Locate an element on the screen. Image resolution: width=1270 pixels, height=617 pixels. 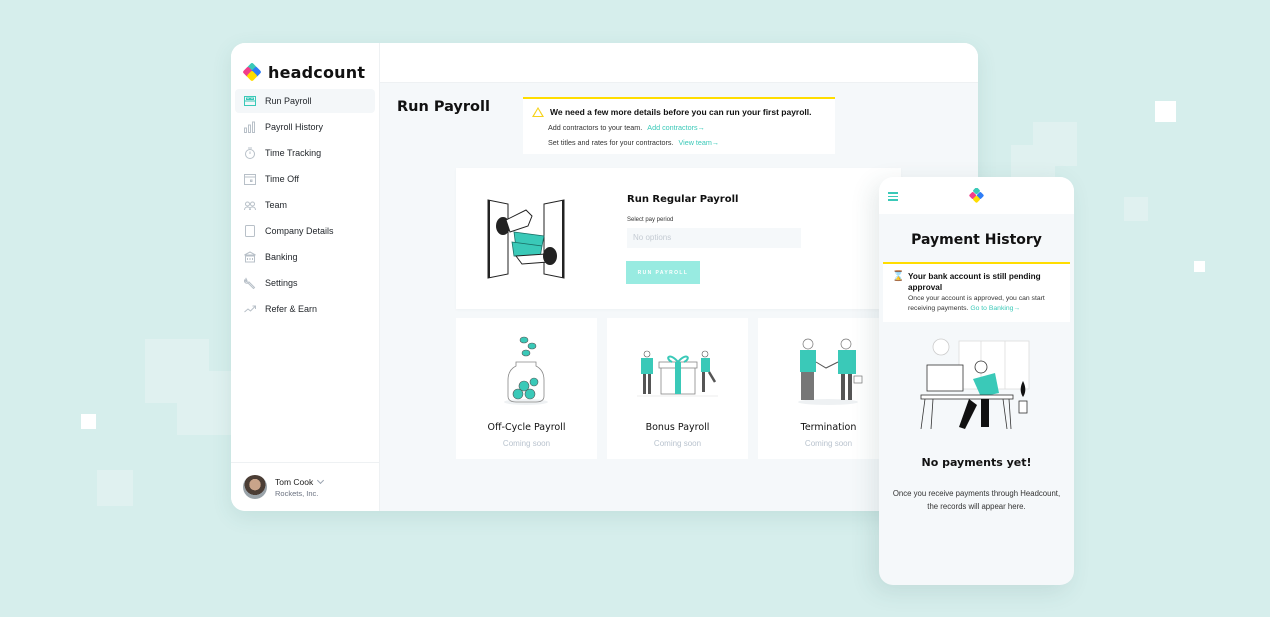
sidebar-item-run-payroll: Run Payroll is located at coordinates (305, 101).